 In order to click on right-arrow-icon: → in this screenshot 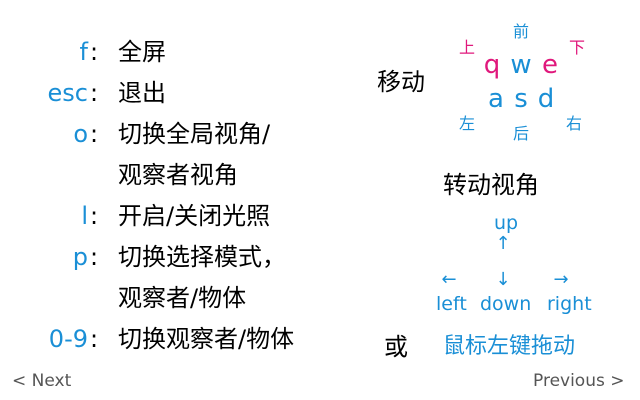, I will do `click(561, 279)`.